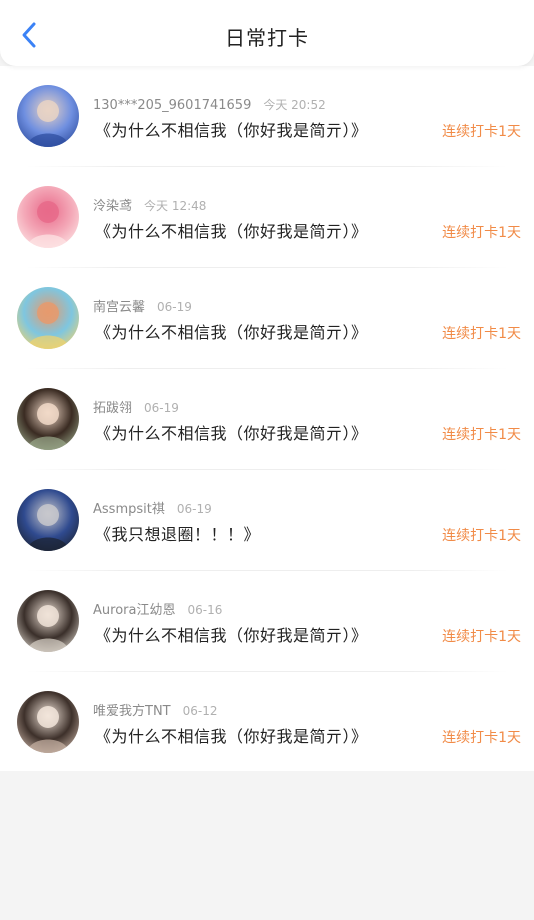 The image size is (534, 920). Describe the element at coordinates (119, 307) in the screenshot. I see `username: 南宫云馨` at that location.